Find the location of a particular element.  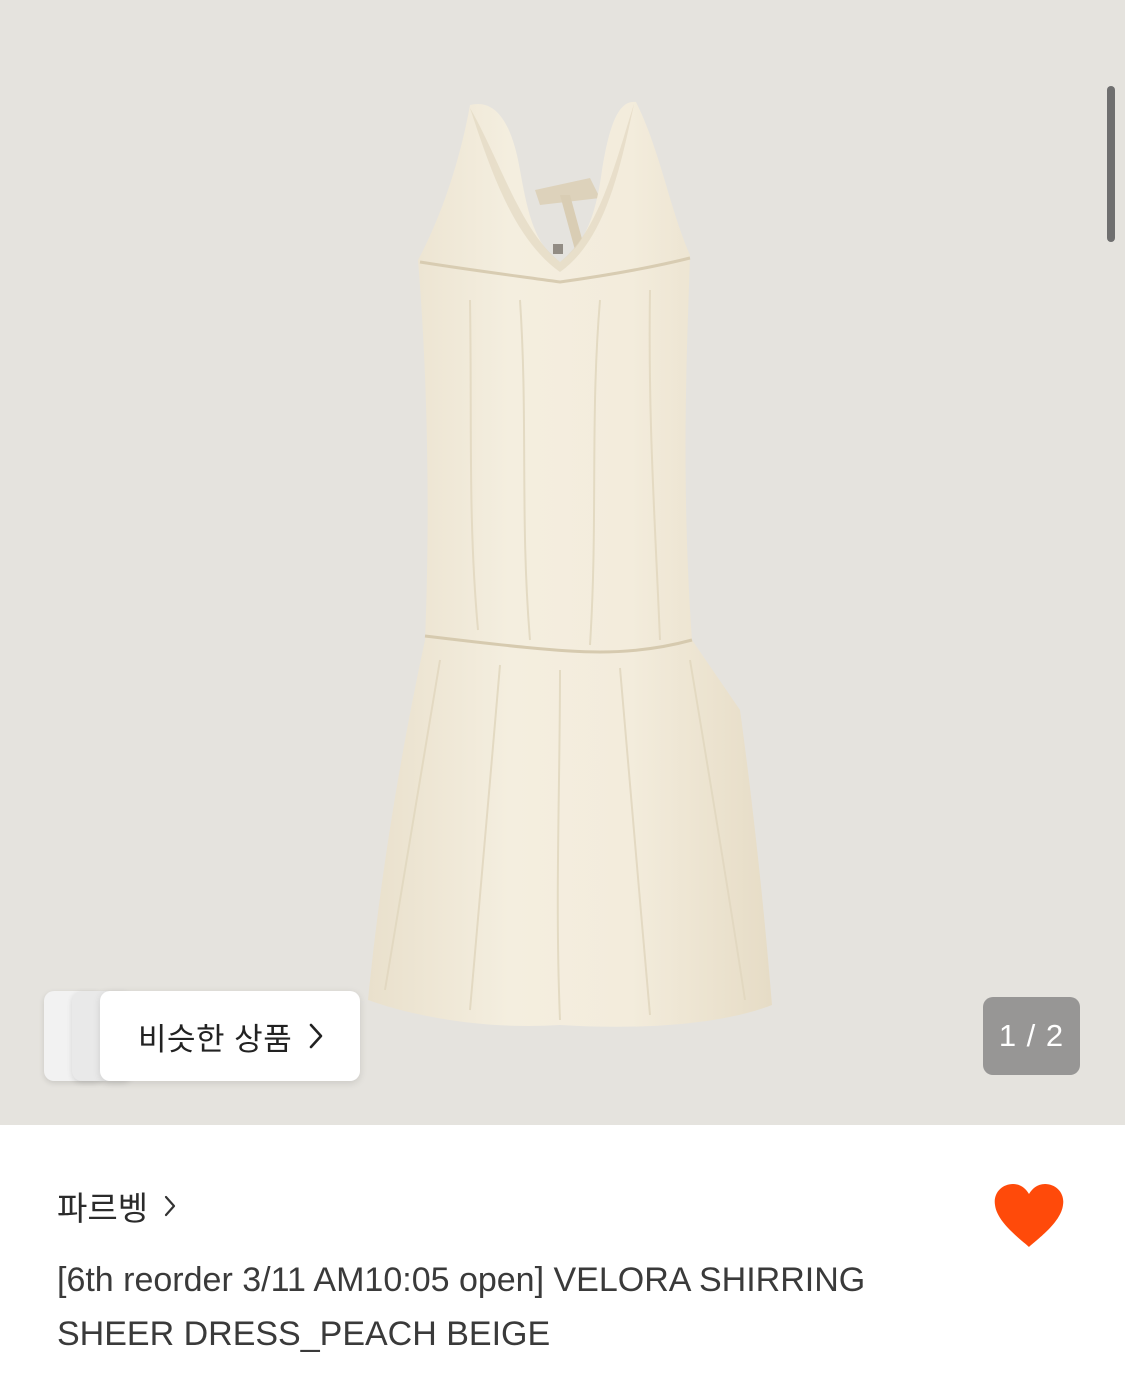

similar-products-button: 비슷한 상품 is located at coordinates (230, 1036).